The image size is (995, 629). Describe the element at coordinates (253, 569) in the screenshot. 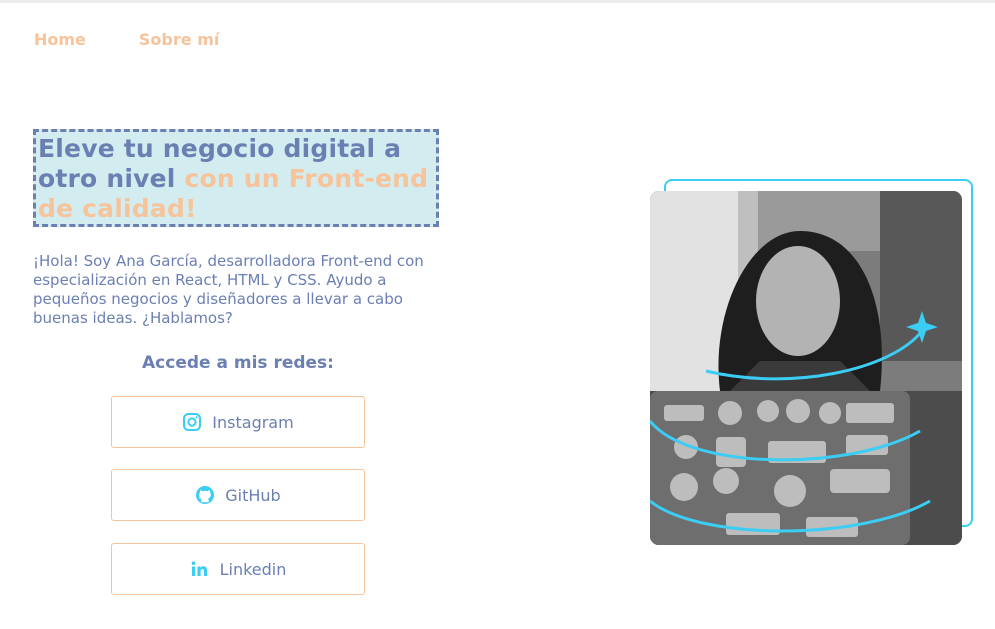

I see `linkedin-label: Linkedin` at that location.